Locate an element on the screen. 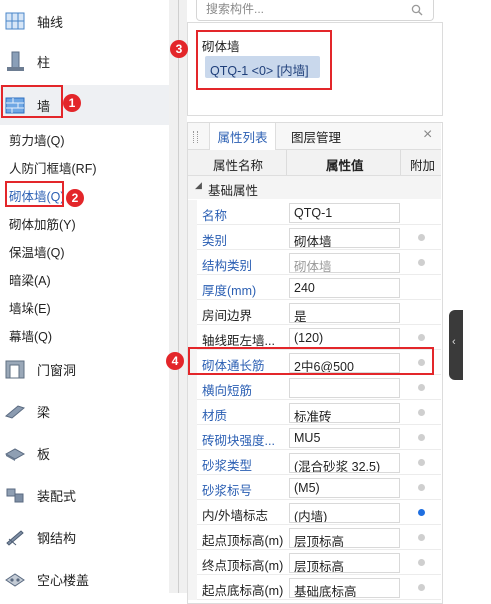 The height and width of the screenshot is (604, 491). property-value-field: (120) is located at coordinates (344, 338).